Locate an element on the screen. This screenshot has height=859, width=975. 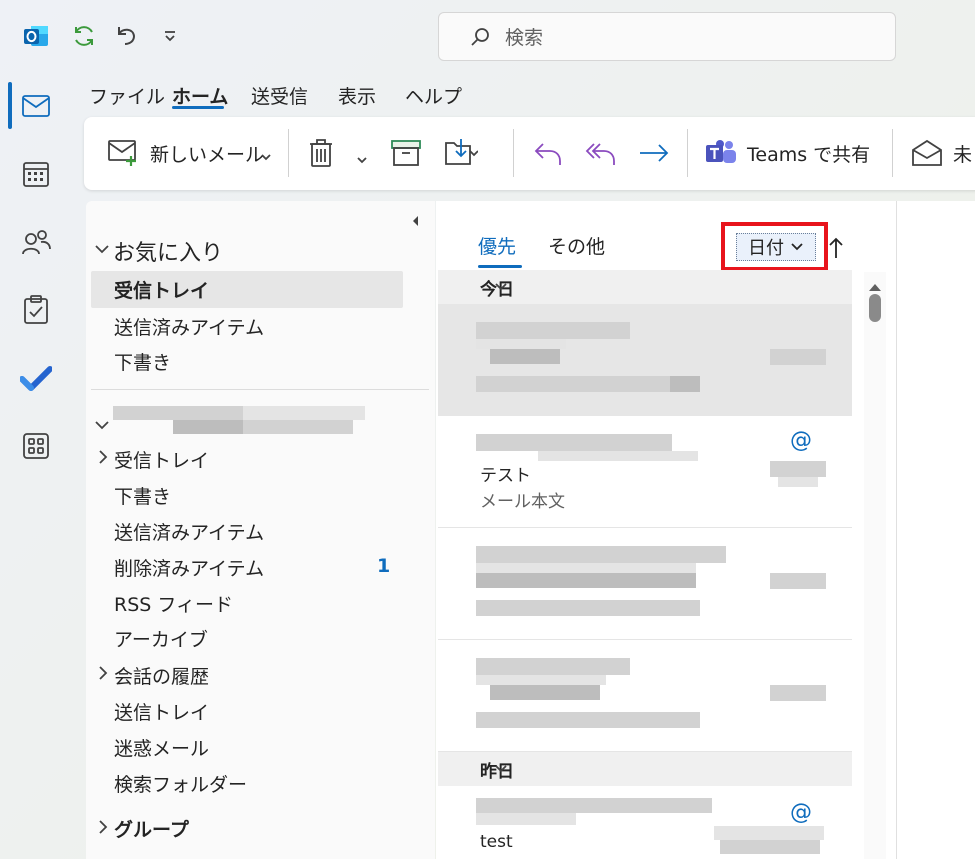
tab-home: ホーム is located at coordinates (200, 95).